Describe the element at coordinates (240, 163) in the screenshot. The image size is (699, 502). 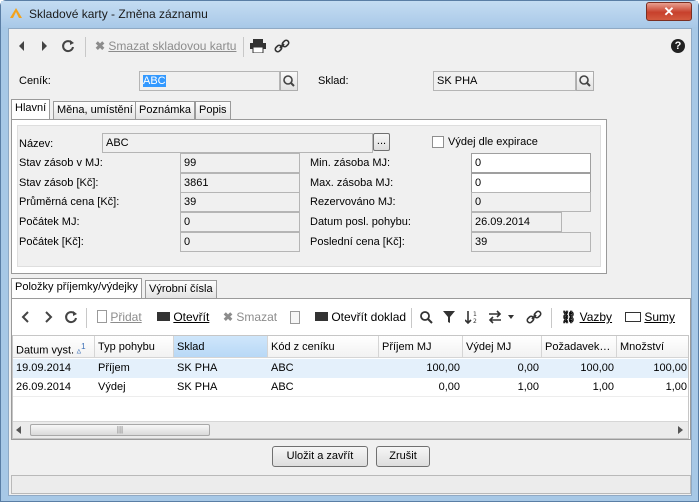
I see `stav-mj-field: 99` at that location.